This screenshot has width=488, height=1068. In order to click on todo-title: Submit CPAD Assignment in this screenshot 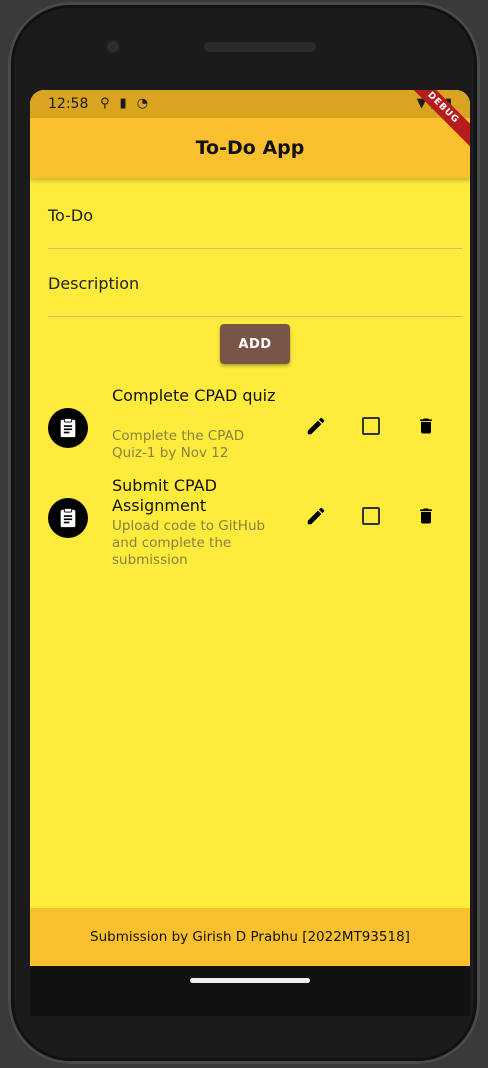, I will do `click(164, 495)`.